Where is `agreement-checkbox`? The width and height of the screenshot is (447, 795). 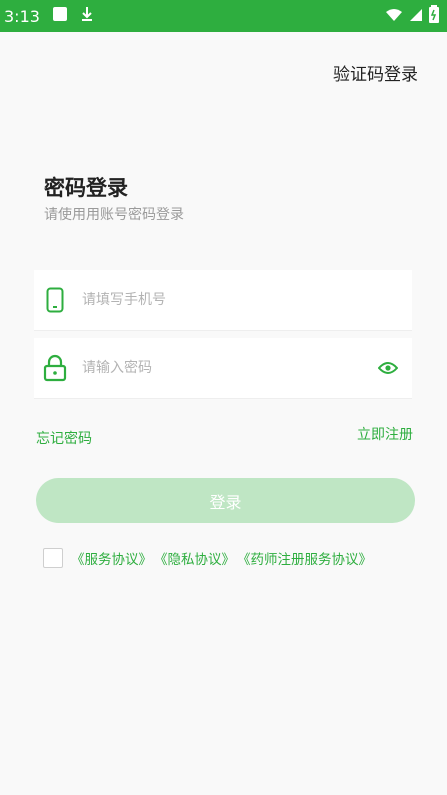
agreement-checkbox is located at coordinates (53, 558).